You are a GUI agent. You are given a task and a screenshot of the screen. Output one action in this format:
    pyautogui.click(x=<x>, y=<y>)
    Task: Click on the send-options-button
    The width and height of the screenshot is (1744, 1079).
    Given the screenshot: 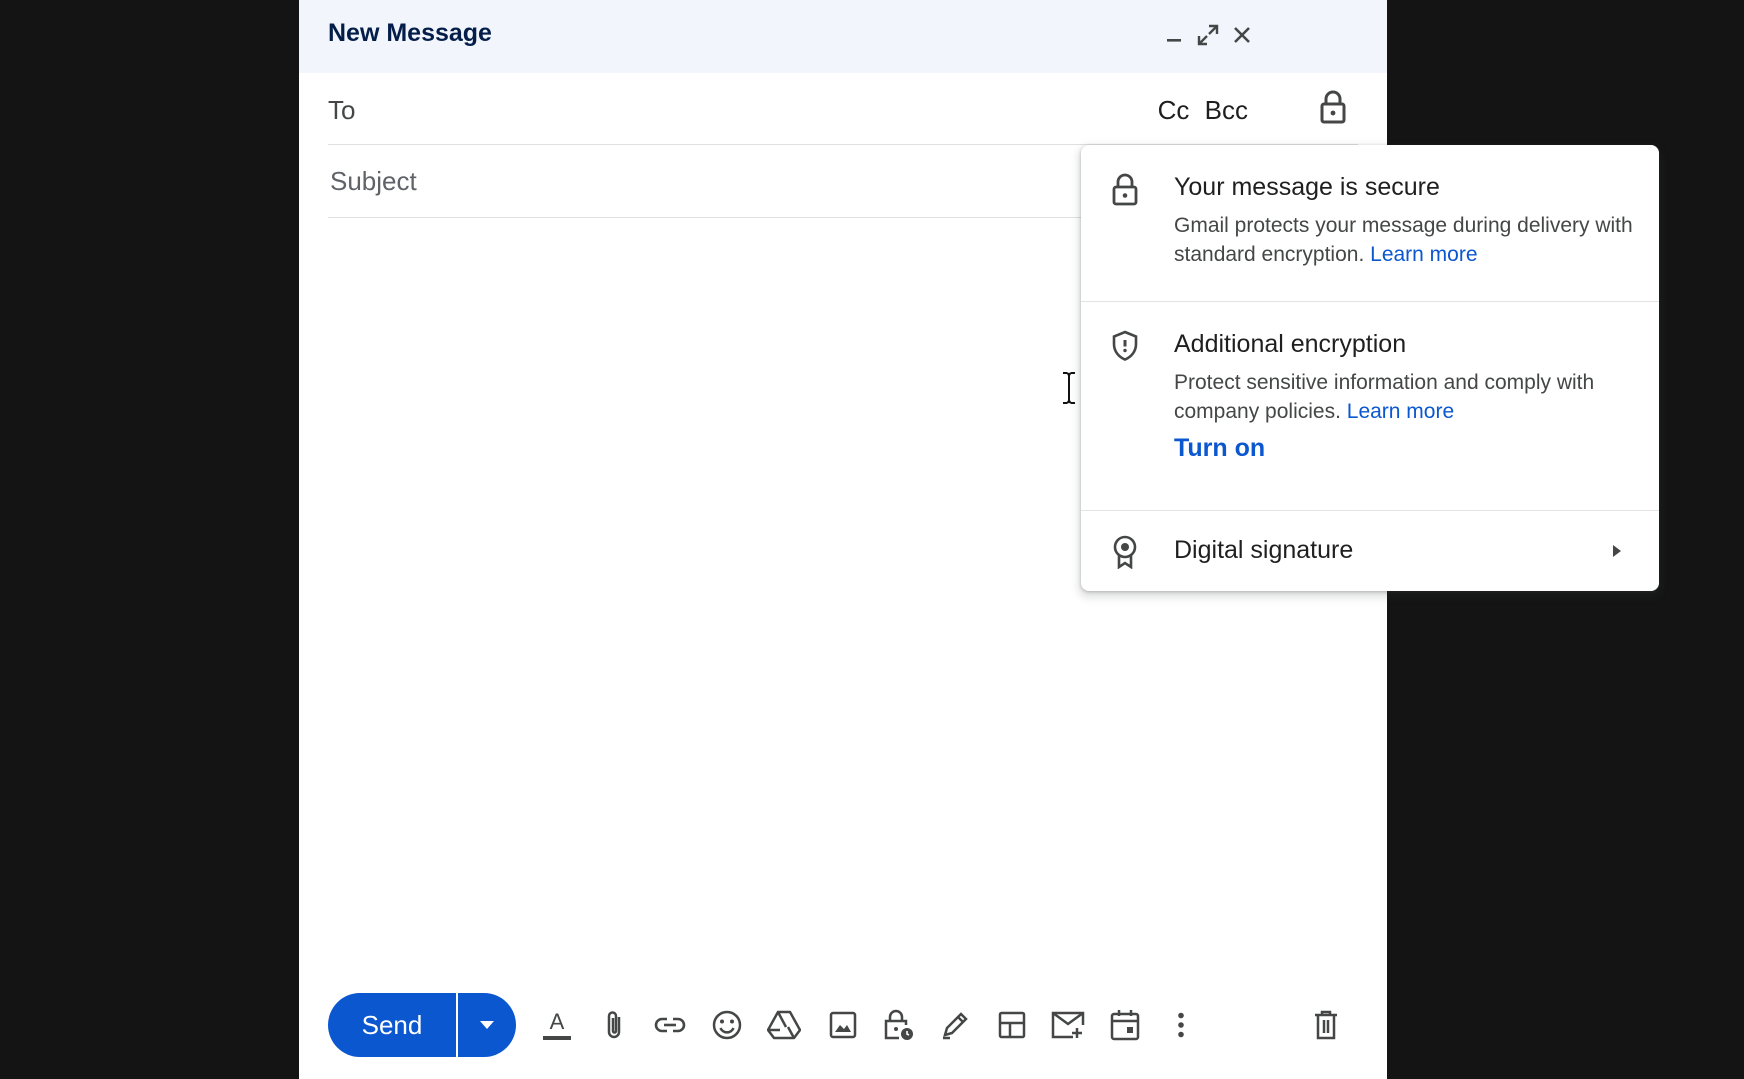 What is the action you would take?
    pyautogui.click(x=487, y=1025)
    